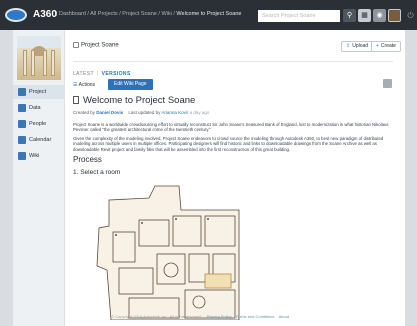 This screenshot has width=417, height=326. Describe the element at coordinates (22, 124) in the screenshot. I see `people-icon` at that location.